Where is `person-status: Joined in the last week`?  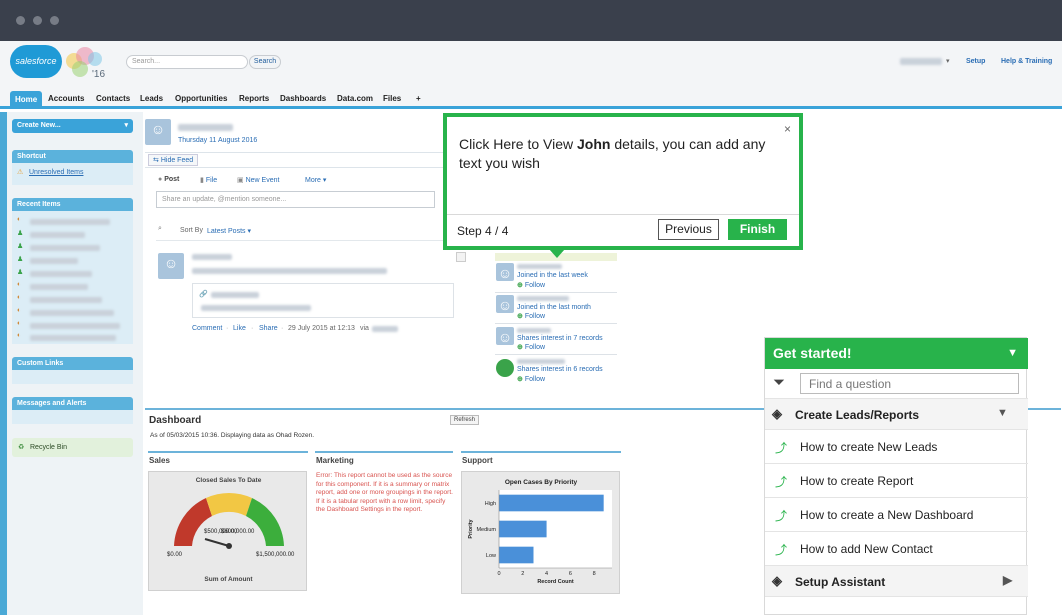 person-status: Joined in the last week is located at coordinates (552, 275).